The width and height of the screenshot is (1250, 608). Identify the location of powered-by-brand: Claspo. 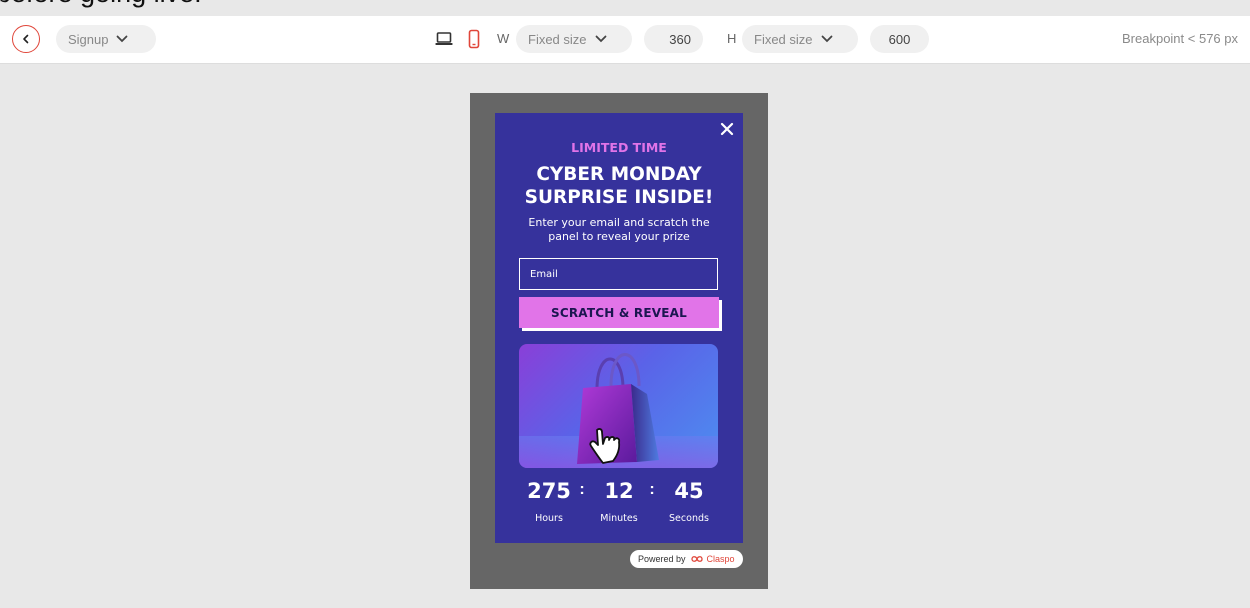
(720, 559).